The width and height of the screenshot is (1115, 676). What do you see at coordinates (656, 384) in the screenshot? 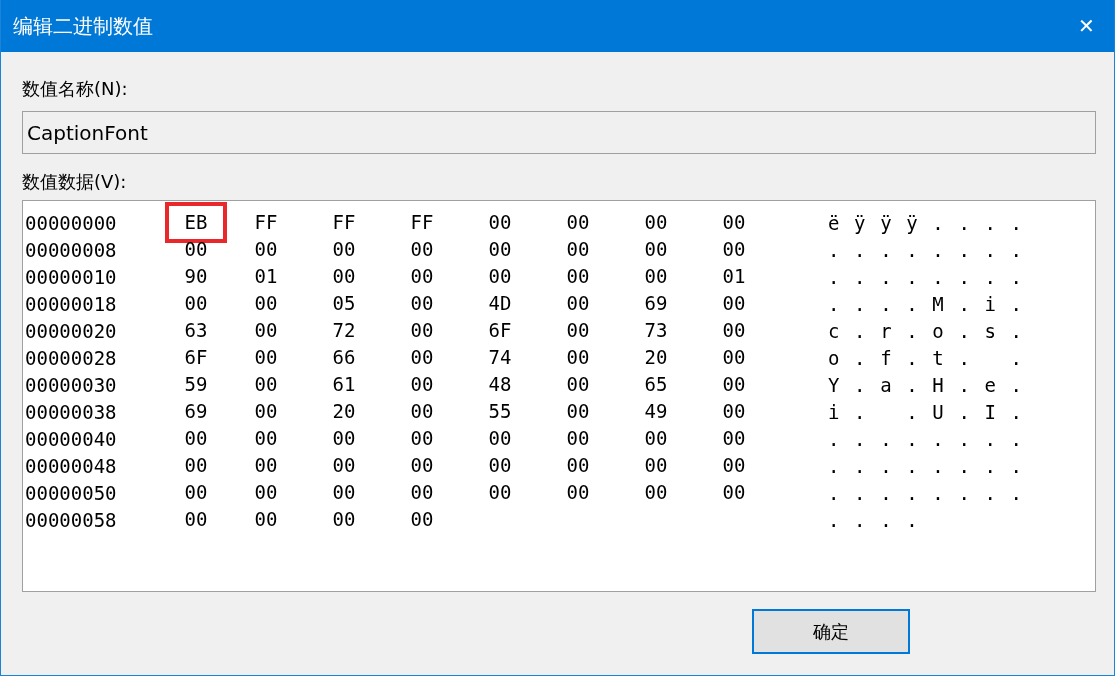
I see `byte-value: 65` at bounding box center [656, 384].